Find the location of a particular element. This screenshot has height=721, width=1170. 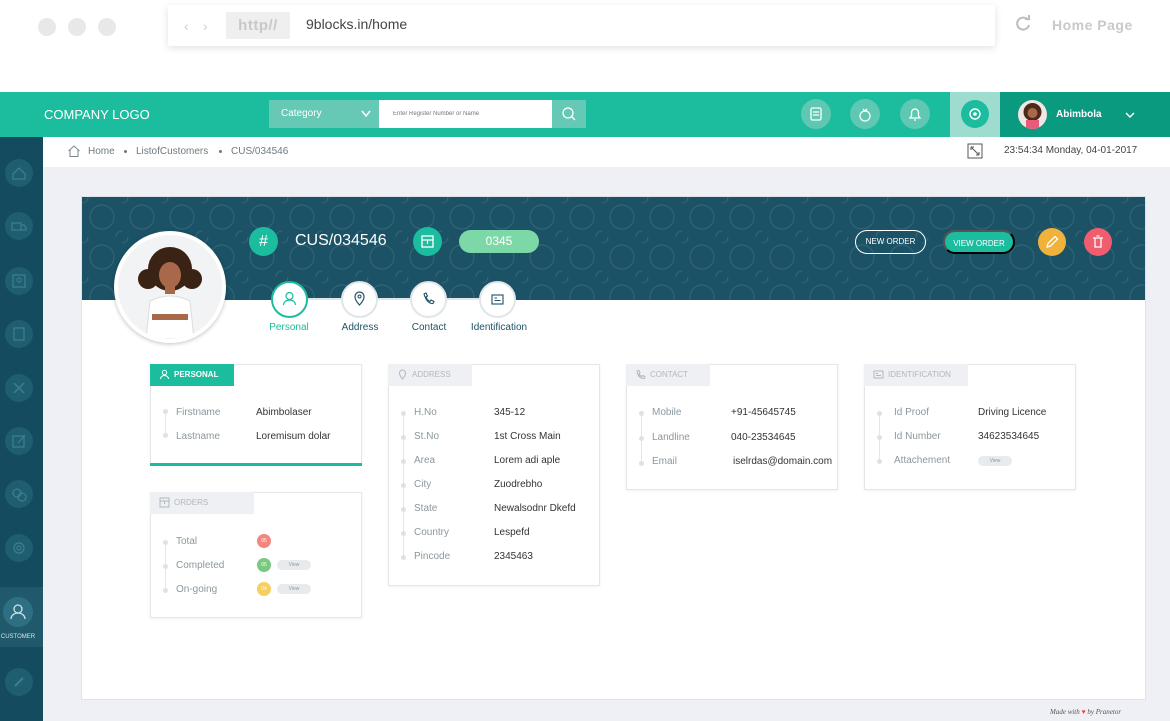

phone-icon is located at coordinates (429, 298).